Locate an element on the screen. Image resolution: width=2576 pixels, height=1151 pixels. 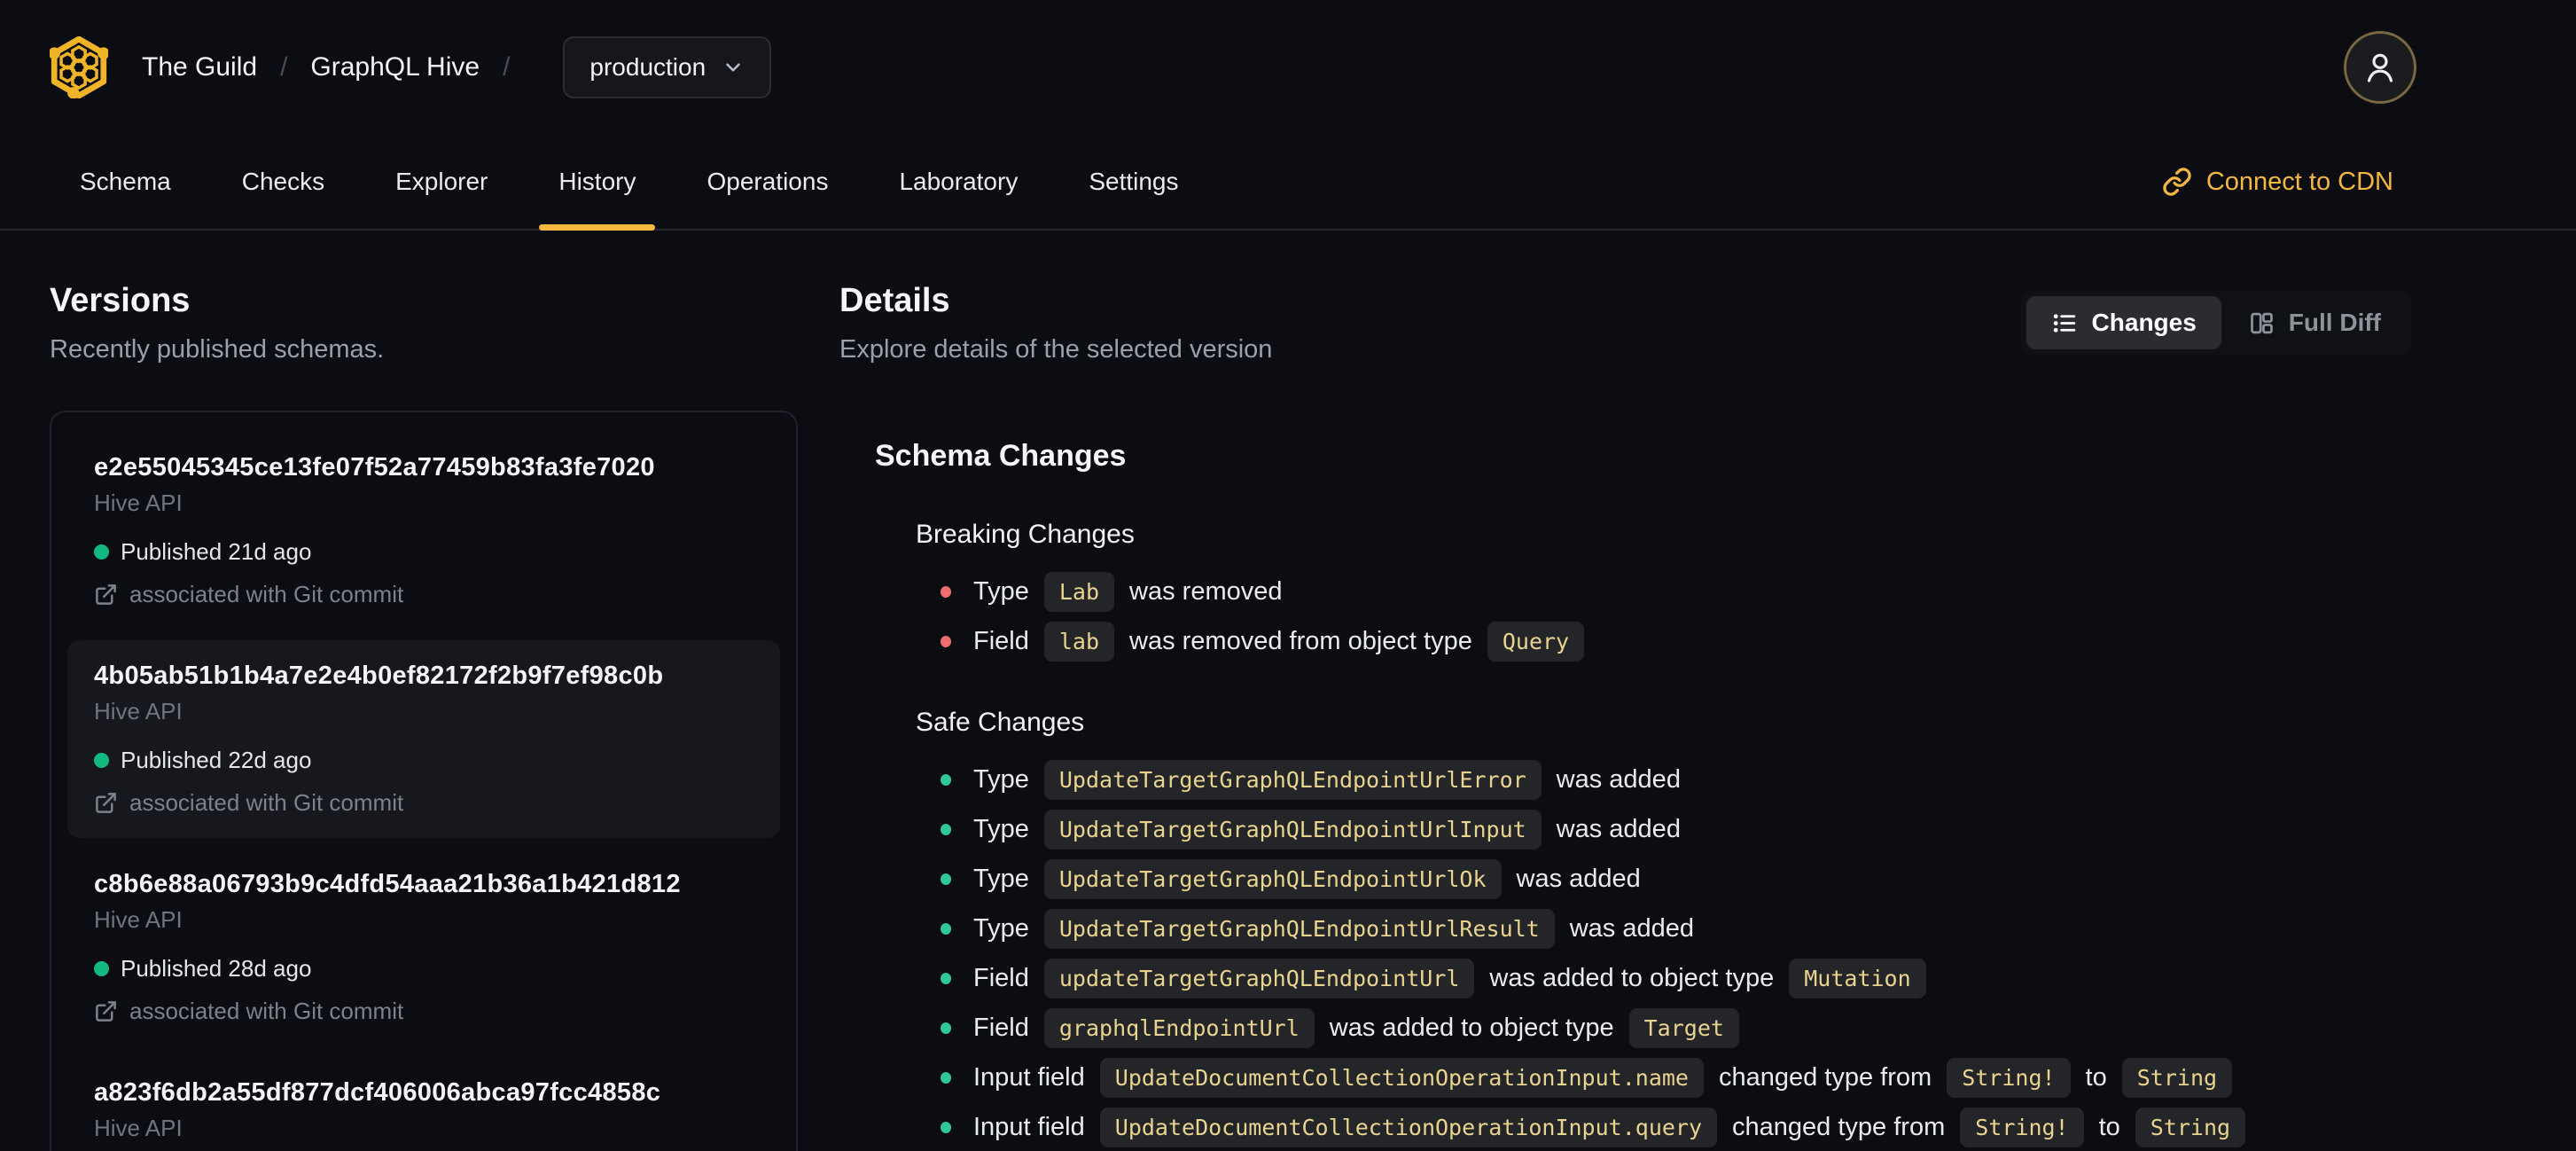
tab-schema: Schema is located at coordinates (125, 182).